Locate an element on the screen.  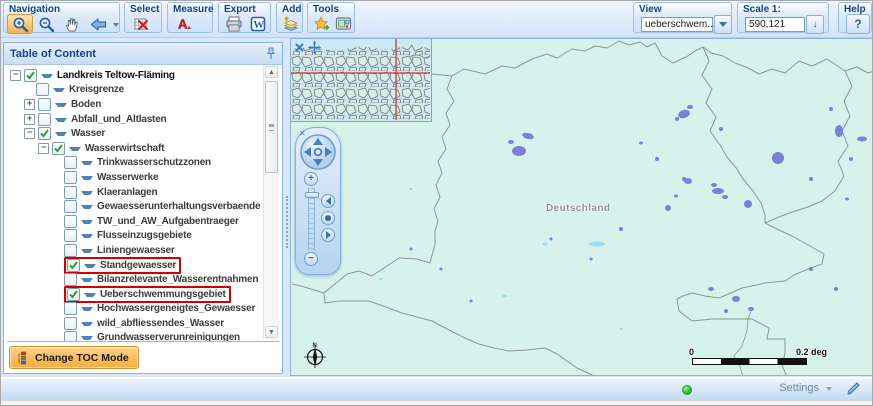
toc-item-ueberschwemmungsgebiet: Ueberschwemmungsgebiet is located at coordinates (143, 294).